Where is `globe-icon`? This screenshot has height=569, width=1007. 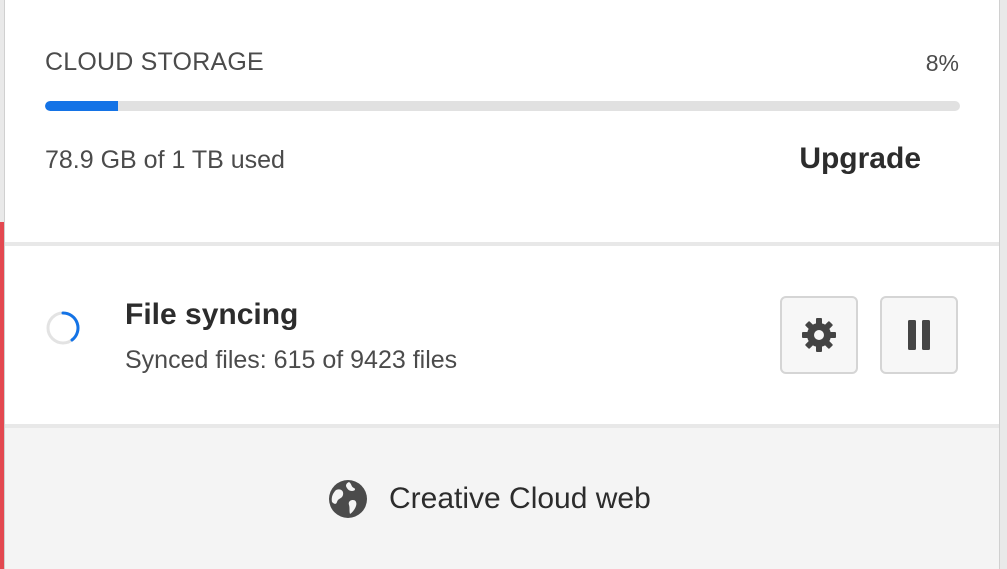
globe-icon is located at coordinates (348, 499).